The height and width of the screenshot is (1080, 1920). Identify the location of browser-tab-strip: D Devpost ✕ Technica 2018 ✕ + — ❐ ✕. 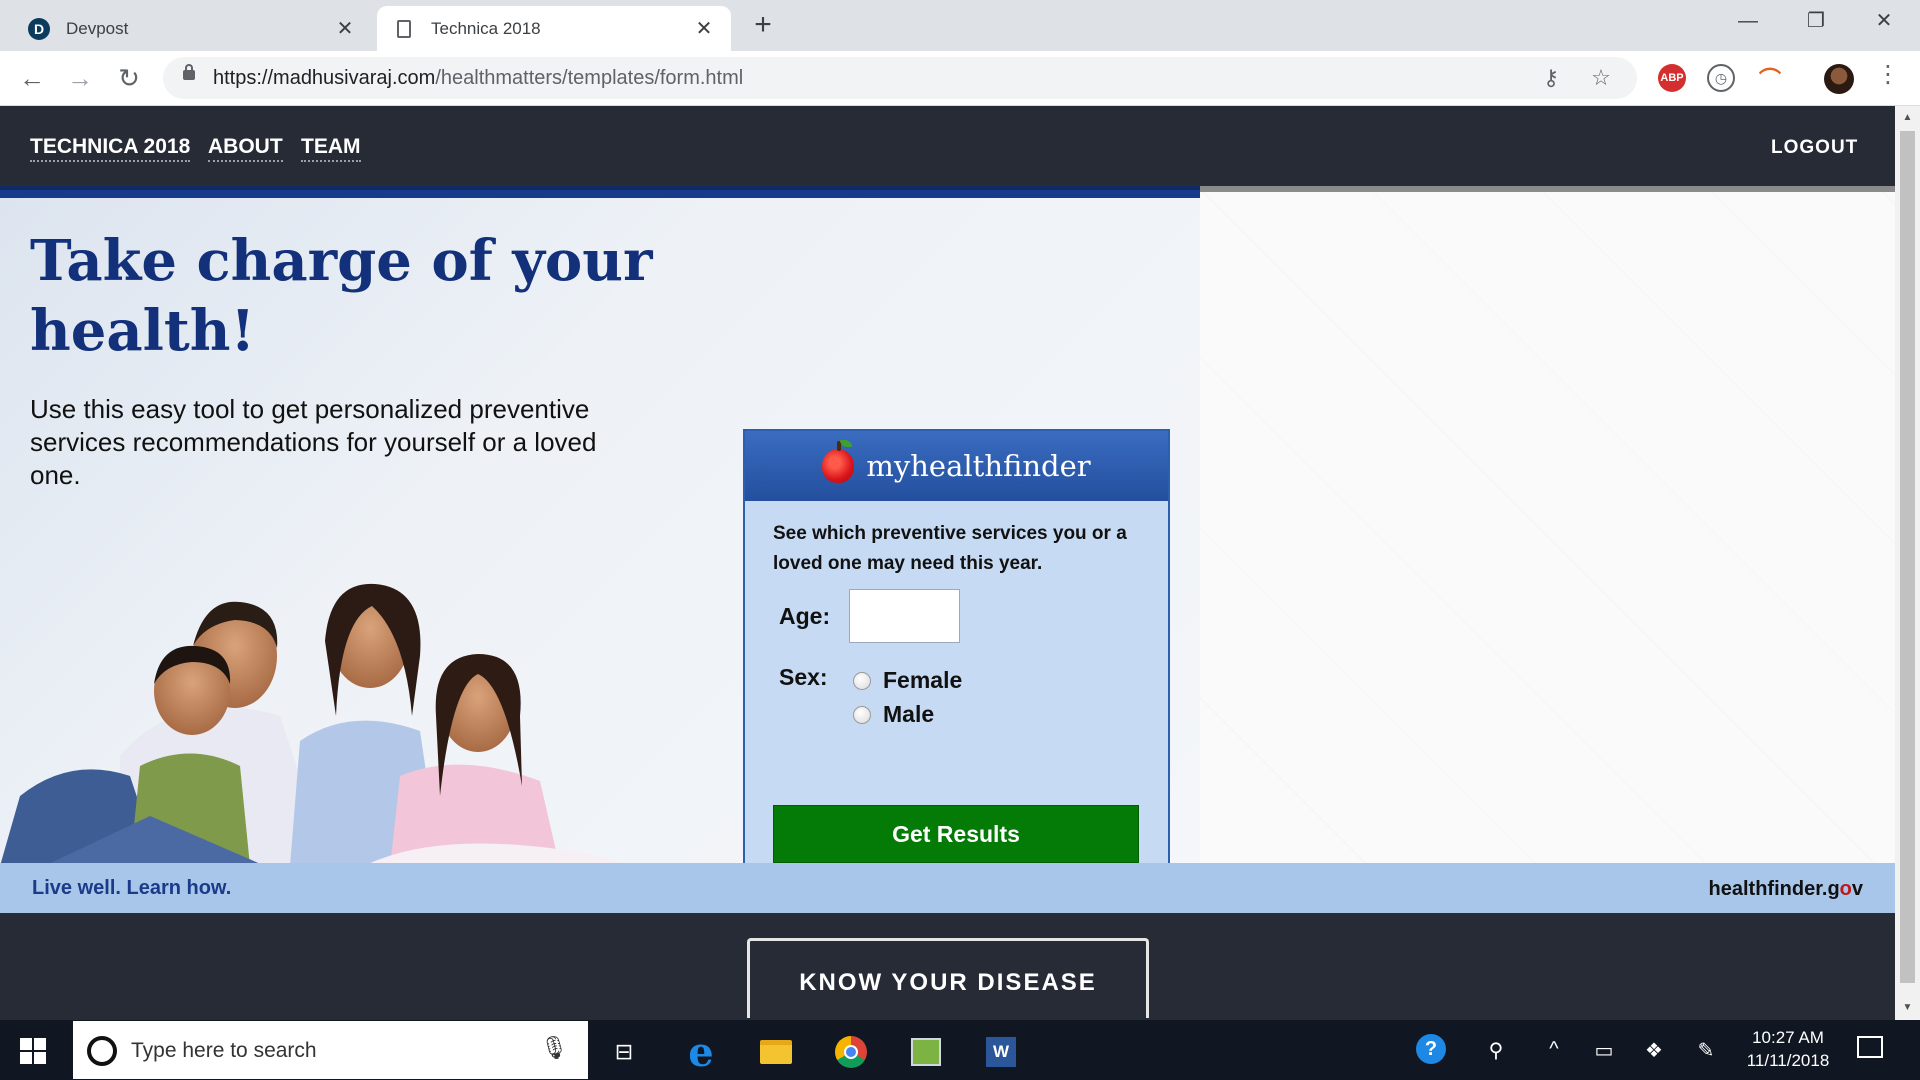
(960, 25).